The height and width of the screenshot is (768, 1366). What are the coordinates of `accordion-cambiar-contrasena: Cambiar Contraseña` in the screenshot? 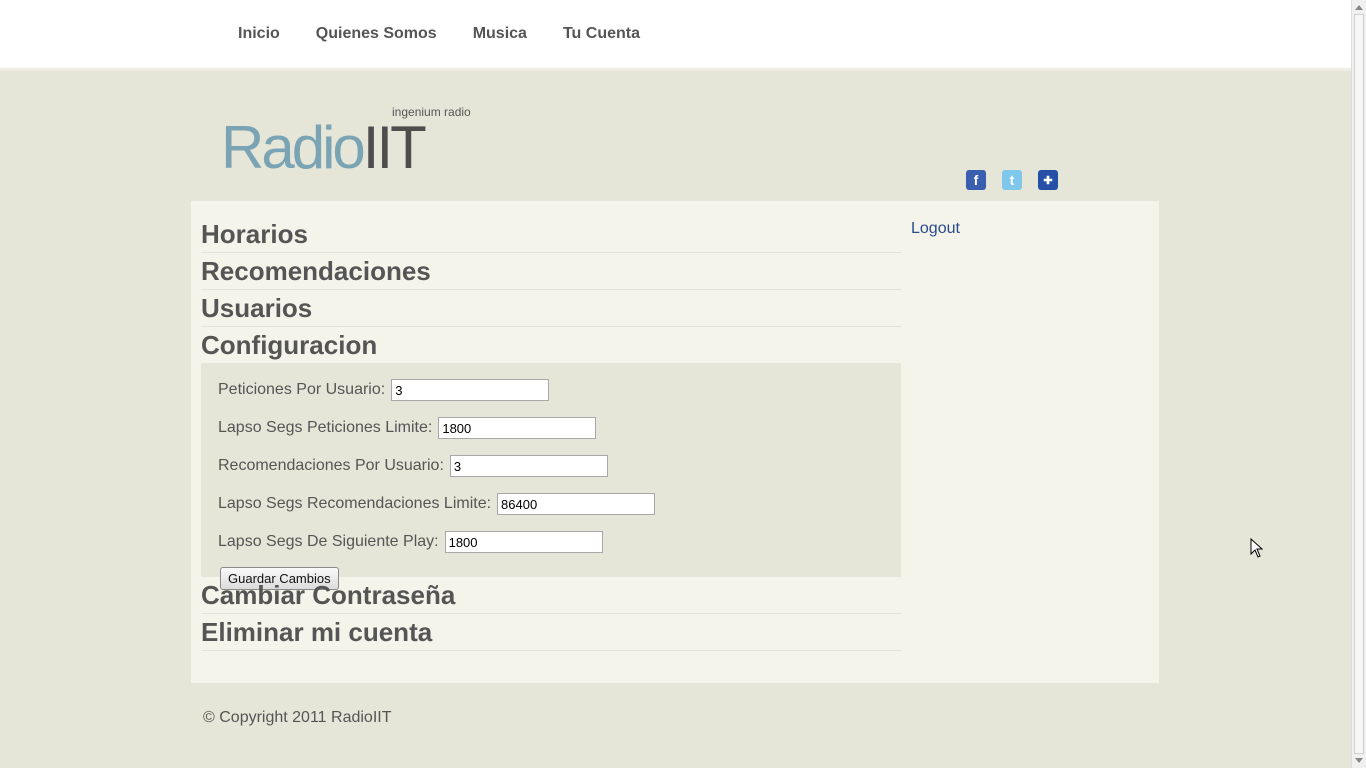 It's located at (551, 595).